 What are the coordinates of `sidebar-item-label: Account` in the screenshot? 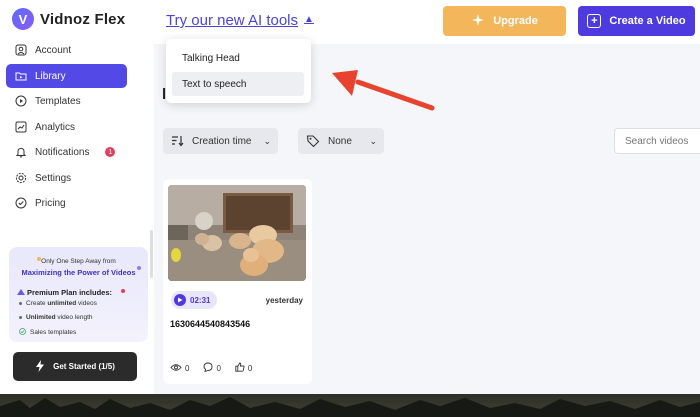 It's located at (53, 50).